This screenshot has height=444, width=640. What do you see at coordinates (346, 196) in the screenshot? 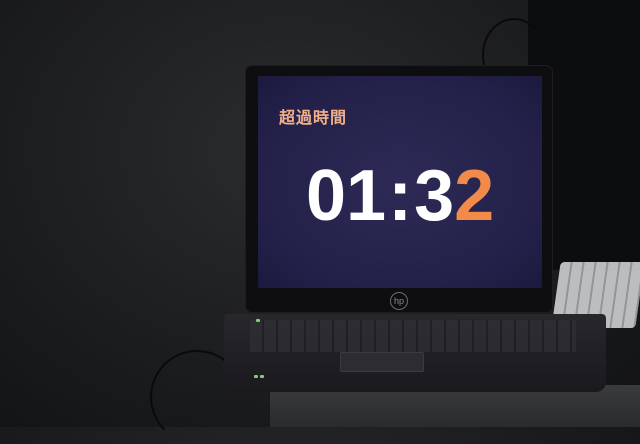
I see `timer-minutes: 01` at bounding box center [346, 196].